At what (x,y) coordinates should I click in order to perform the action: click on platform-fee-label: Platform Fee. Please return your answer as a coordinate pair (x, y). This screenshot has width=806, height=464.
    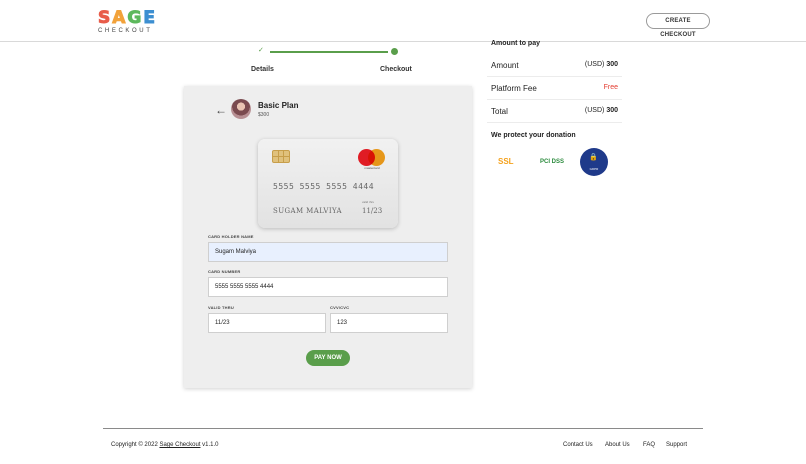
    Looking at the image, I should click on (514, 88).